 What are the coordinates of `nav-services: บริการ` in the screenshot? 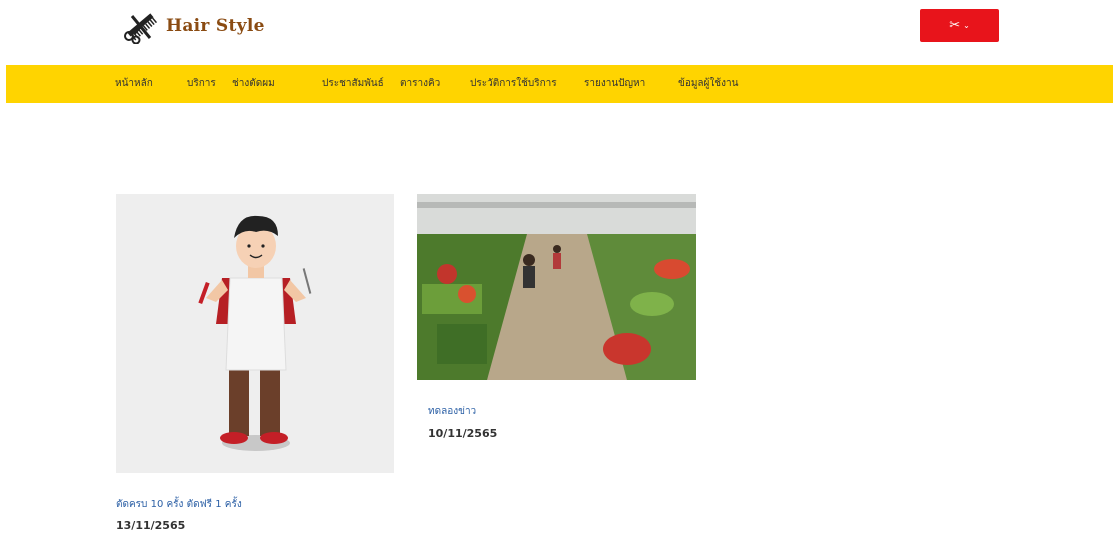 It's located at (201, 84).